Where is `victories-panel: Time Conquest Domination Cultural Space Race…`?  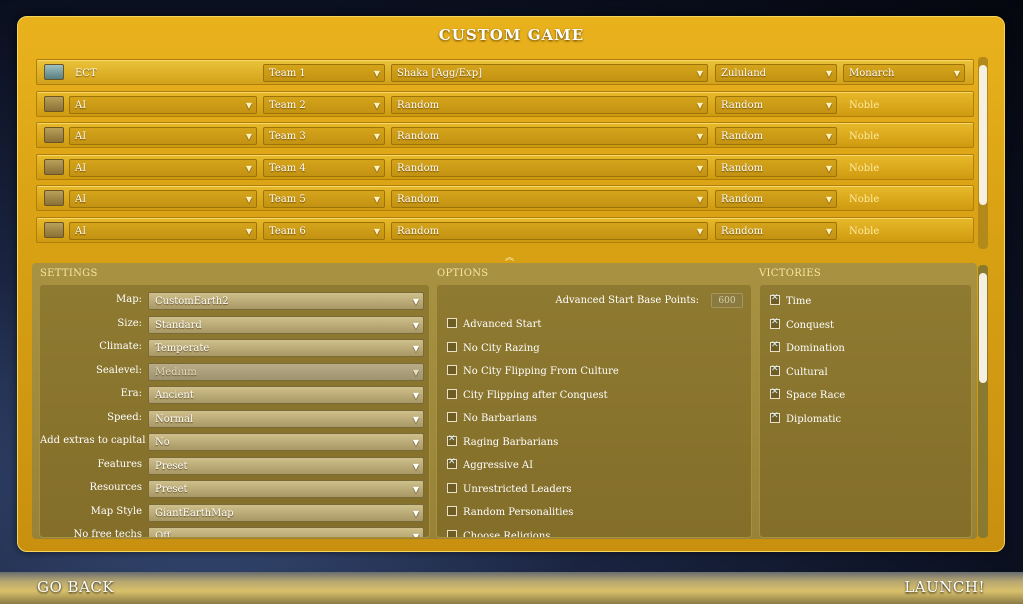 victories-panel: Time Conquest Domination Cultural Space Race… is located at coordinates (865, 411).